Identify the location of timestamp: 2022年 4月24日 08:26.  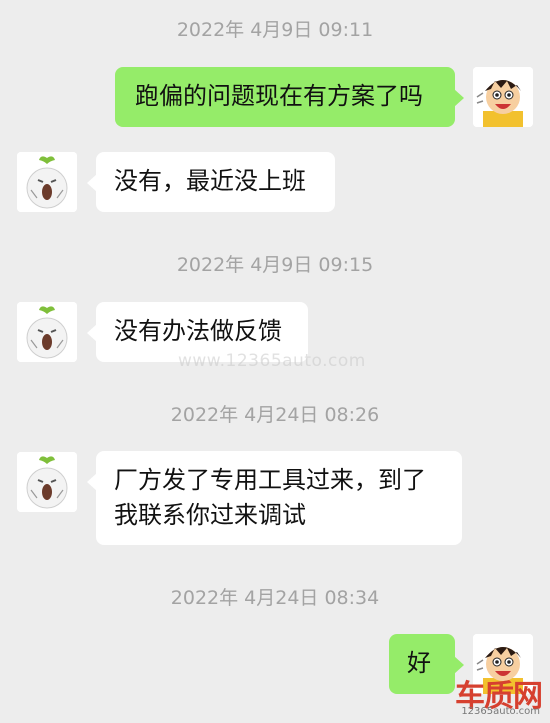
(275, 415).